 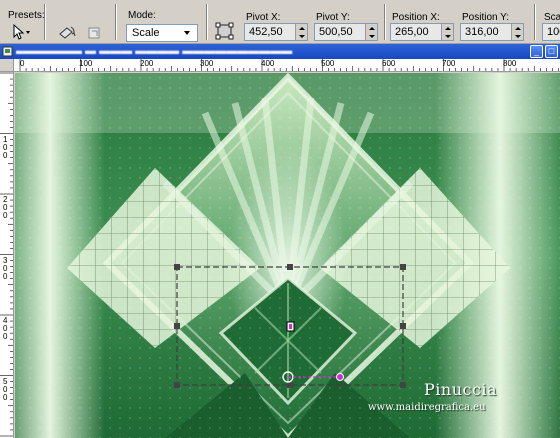 What do you see at coordinates (162, 33) in the screenshot?
I see `mode-select: Scale` at bounding box center [162, 33].